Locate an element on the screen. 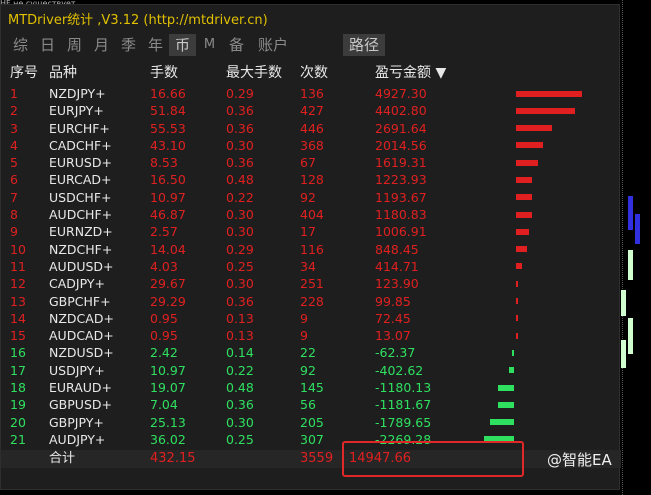  table-row: 18 EURAUD+ 19.07 0.48 145 -1180.13 is located at coordinates (311, 387).